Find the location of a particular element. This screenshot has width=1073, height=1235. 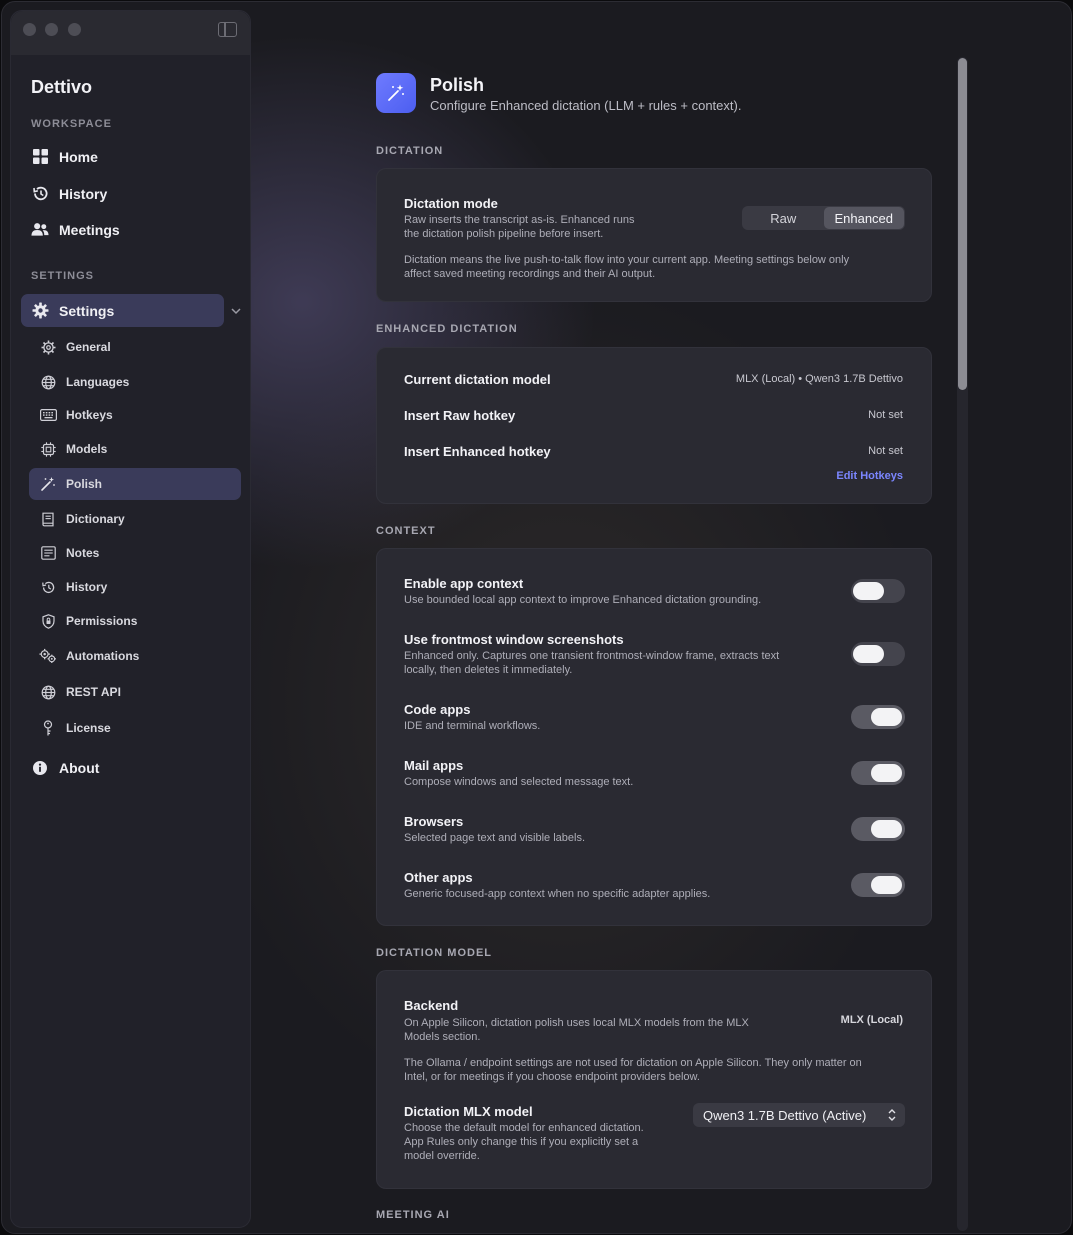

dictation-mlx-model-select: Qwen3 1.7B Dettivo (Active) is located at coordinates (799, 1115).